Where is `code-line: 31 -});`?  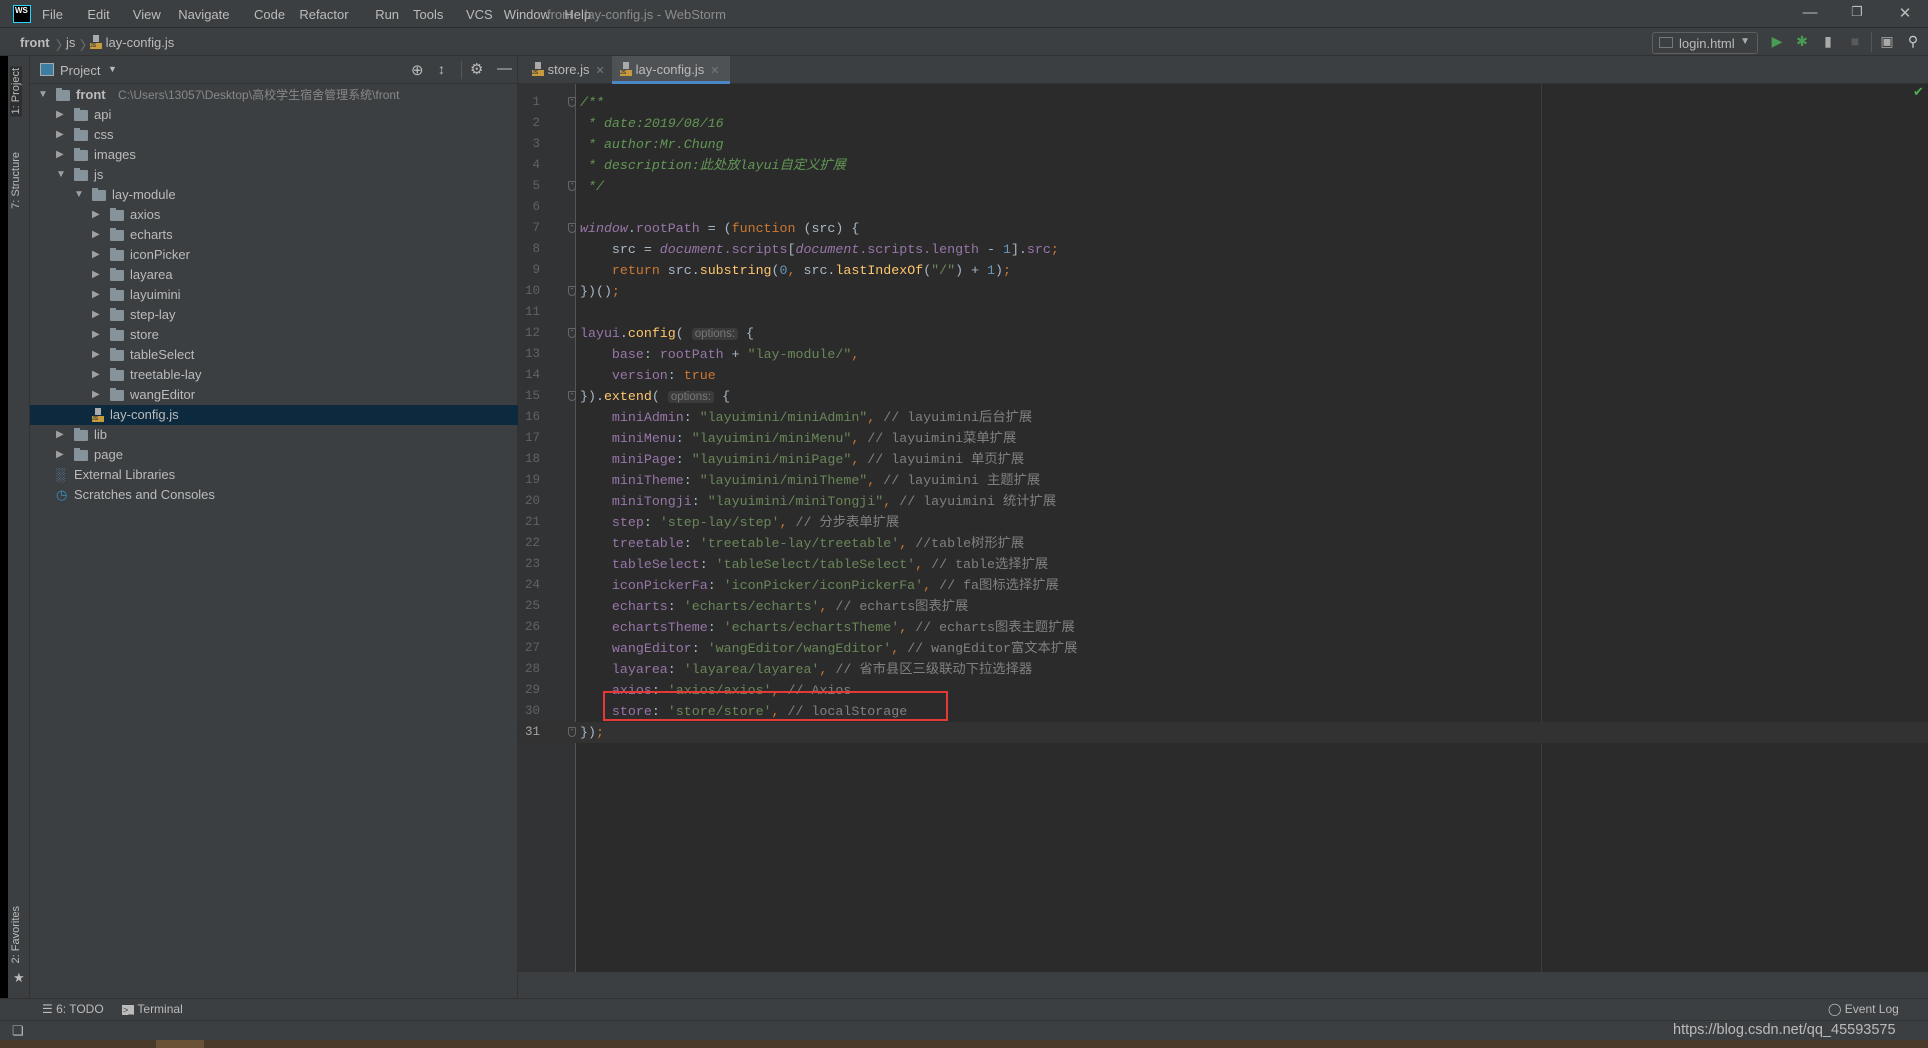
code-line: 31 -}); is located at coordinates (1223, 732).